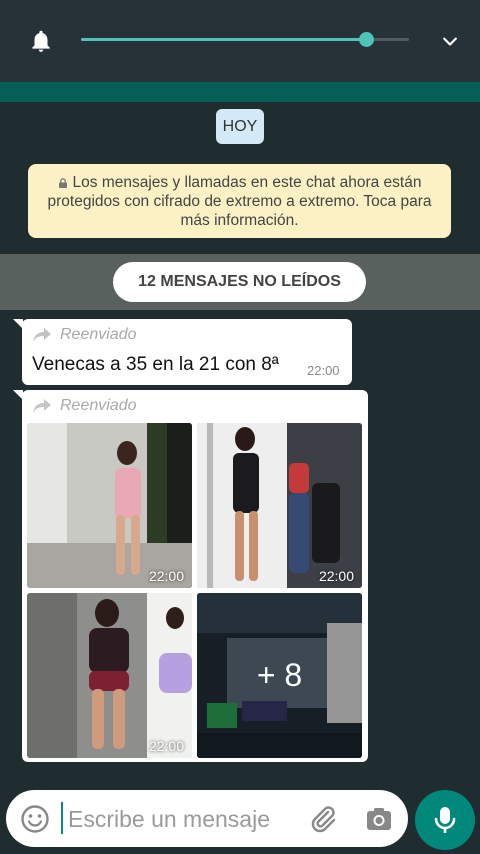 This screenshot has width=480, height=854. I want to click on volume-slider-thumb, so click(367, 39).